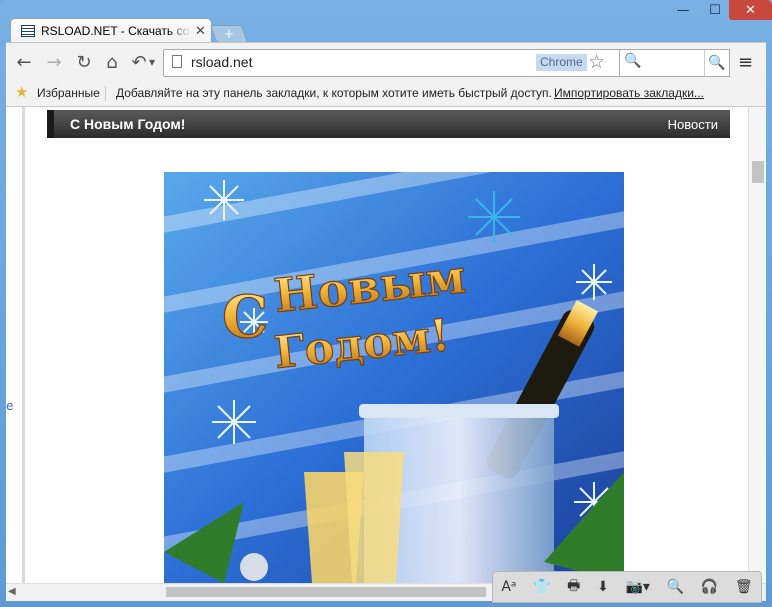 The width and height of the screenshot is (772, 607). I want to click on forward-button: →, so click(54, 62).